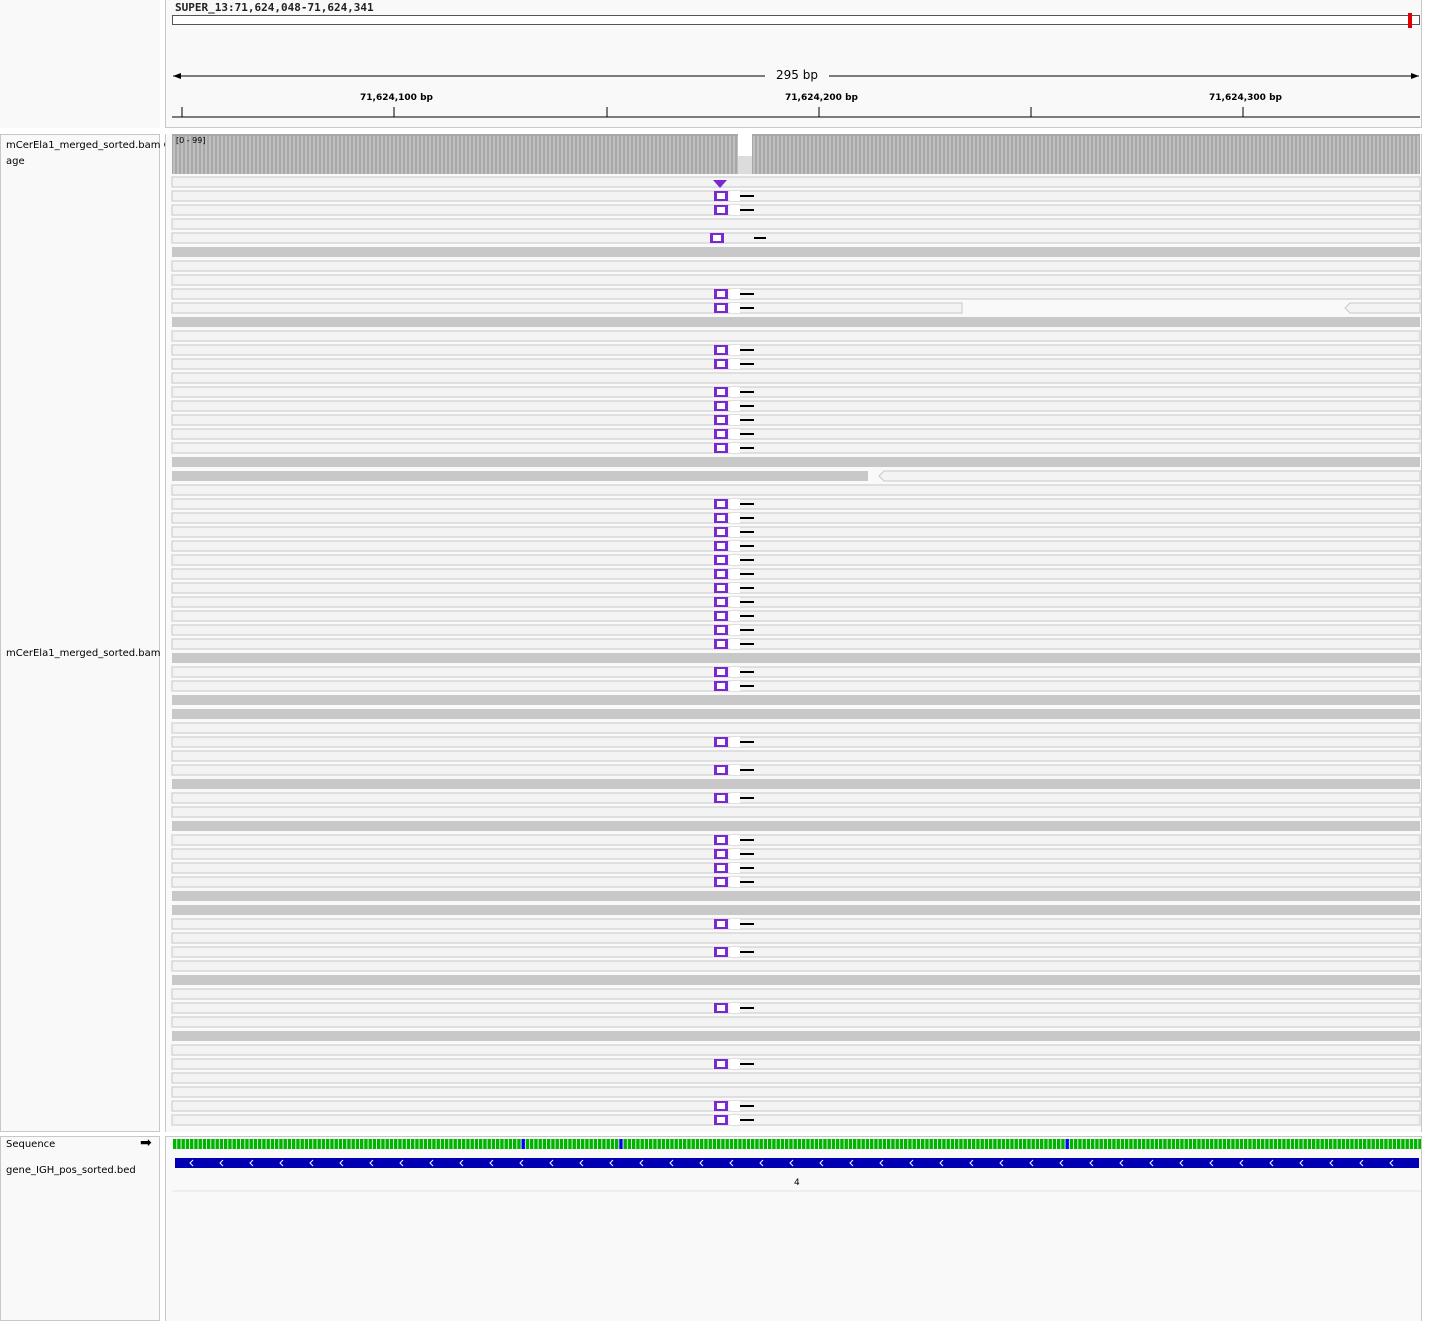  I want to click on bed-track-name: gene_IGH_pos_sorted.bed, so click(71, 1170).